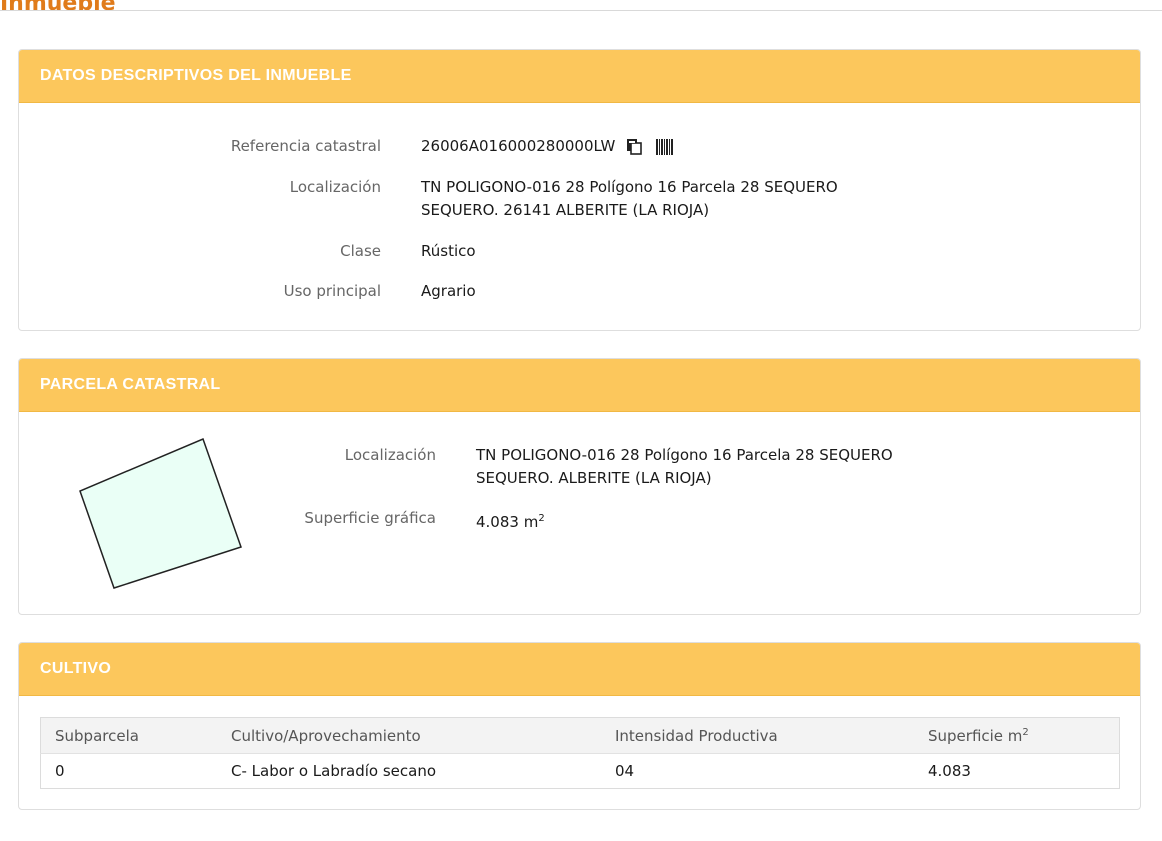 The image size is (1162, 841). I want to click on col-subparcela: Subparcela, so click(128, 735).